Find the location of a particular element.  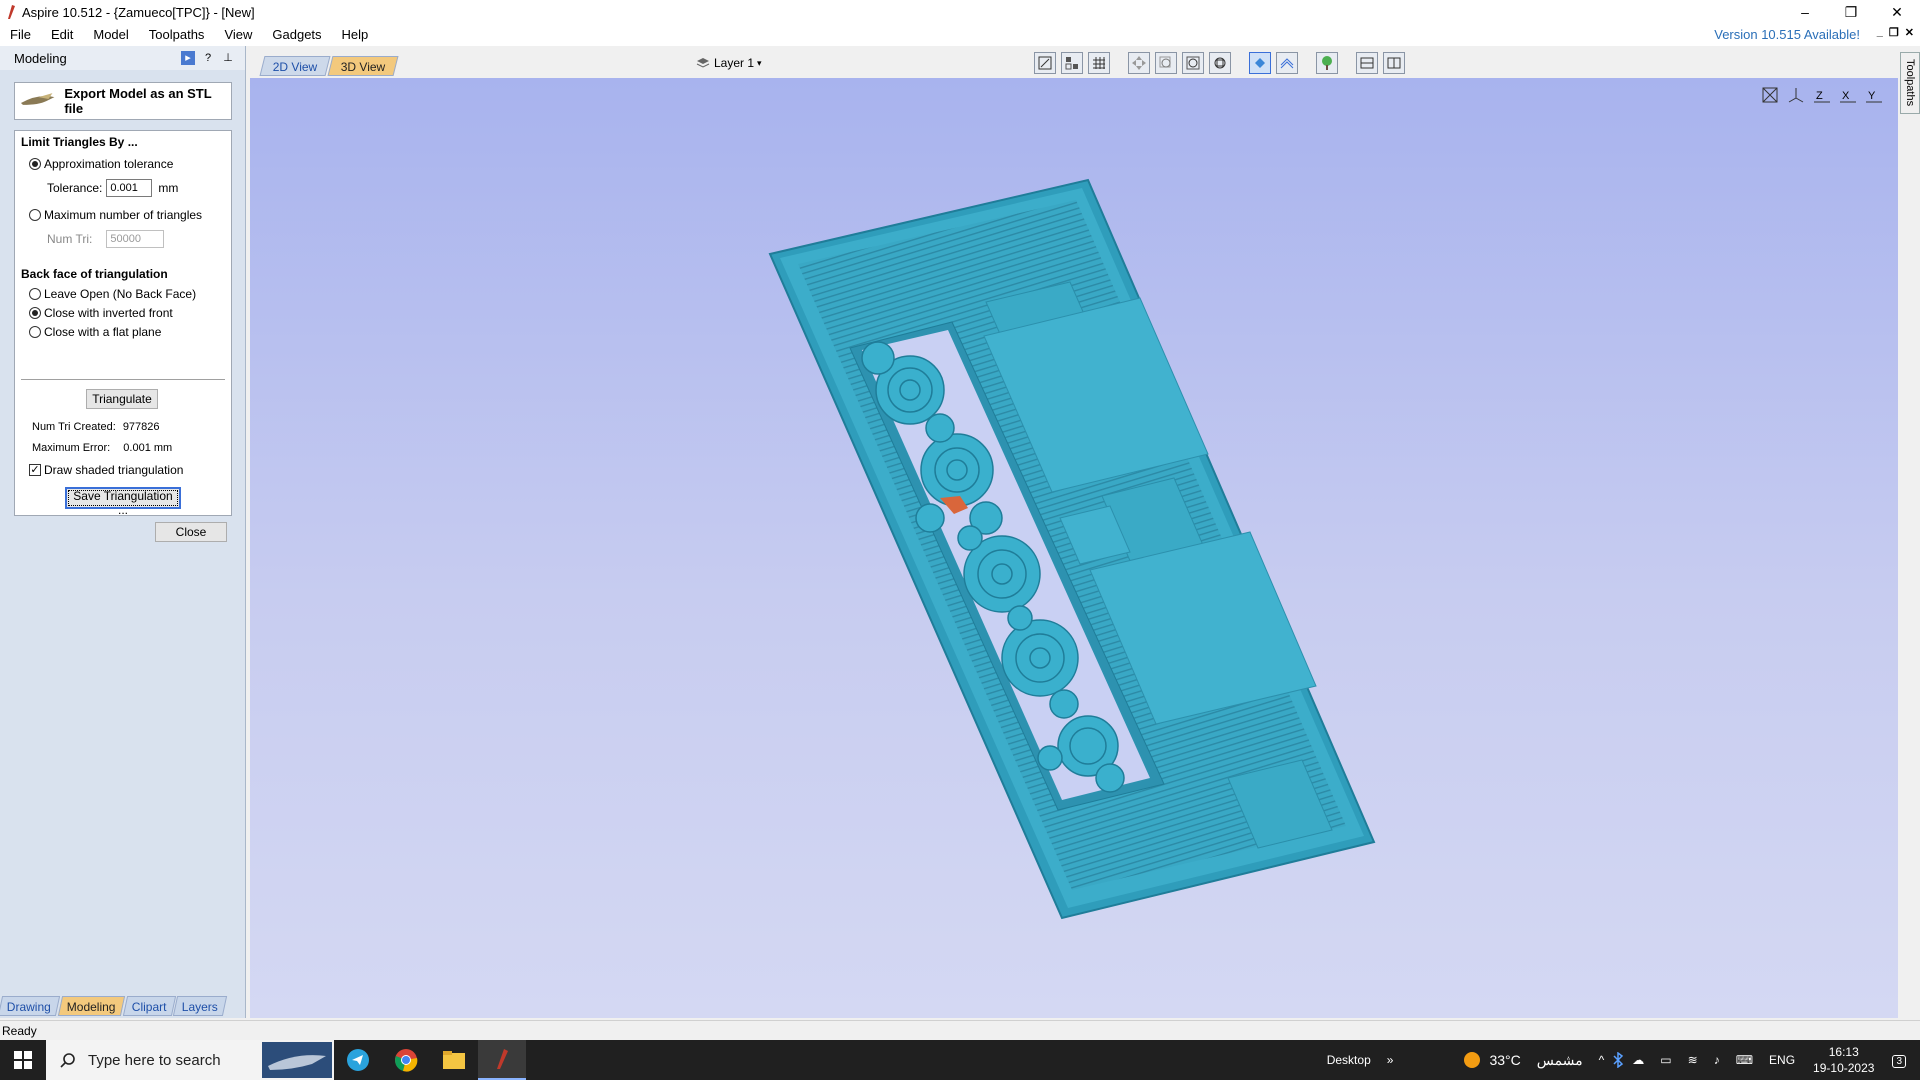

chrome-app is located at coordinates (406, 1060).